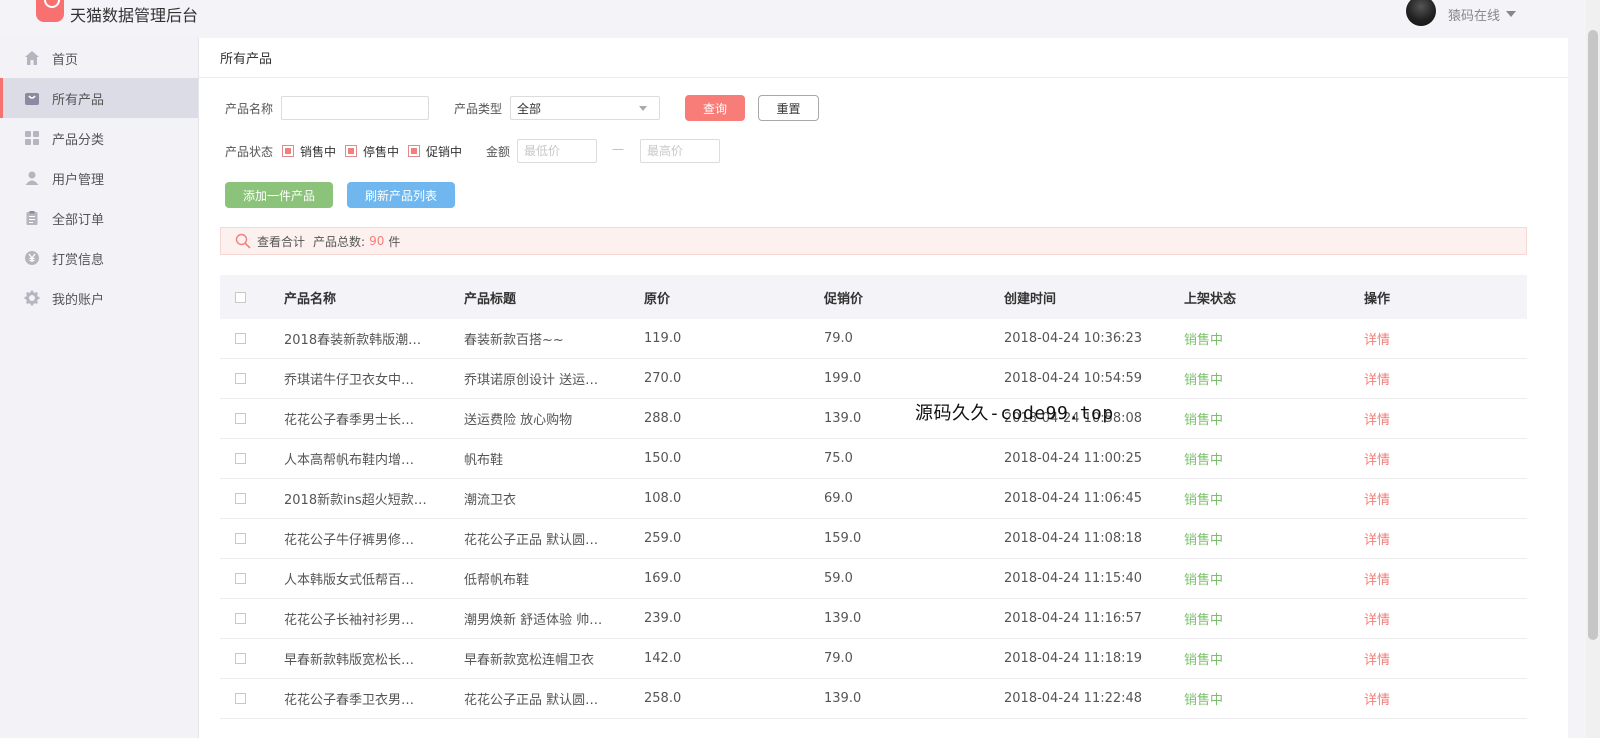 Image resolution: width=1600 pixels, height=738 pixels. I want to click on sidebar-item-my-account: 我的账户, so click(99, 298).